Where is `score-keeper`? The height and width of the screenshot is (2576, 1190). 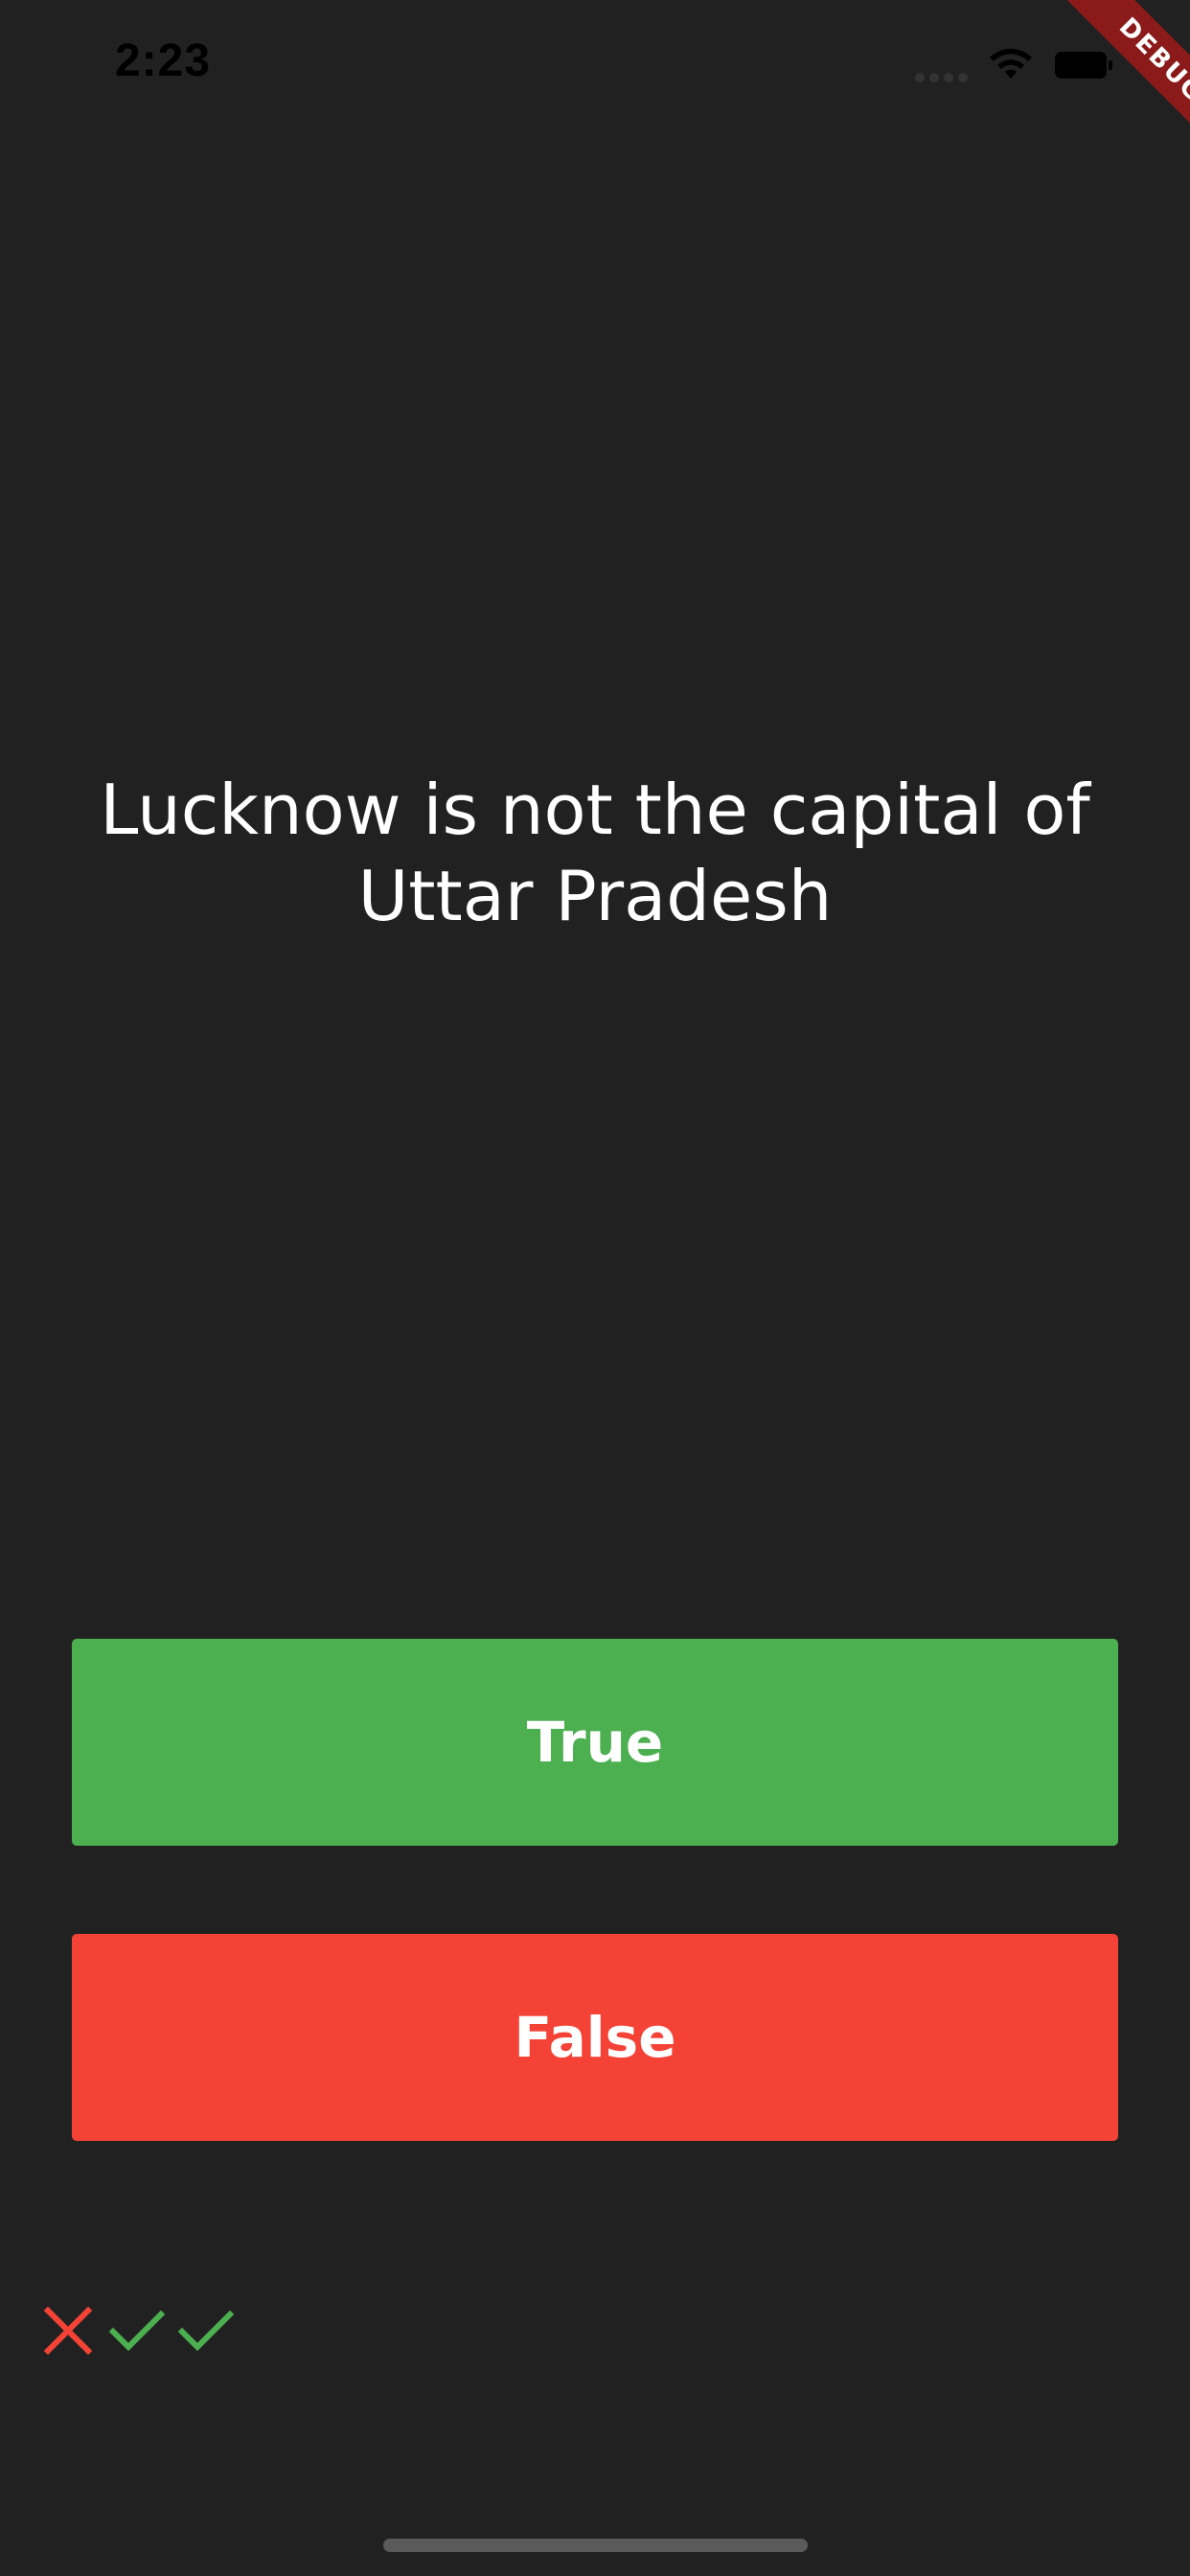
score-keeper is located at coordinates (137, 2330).